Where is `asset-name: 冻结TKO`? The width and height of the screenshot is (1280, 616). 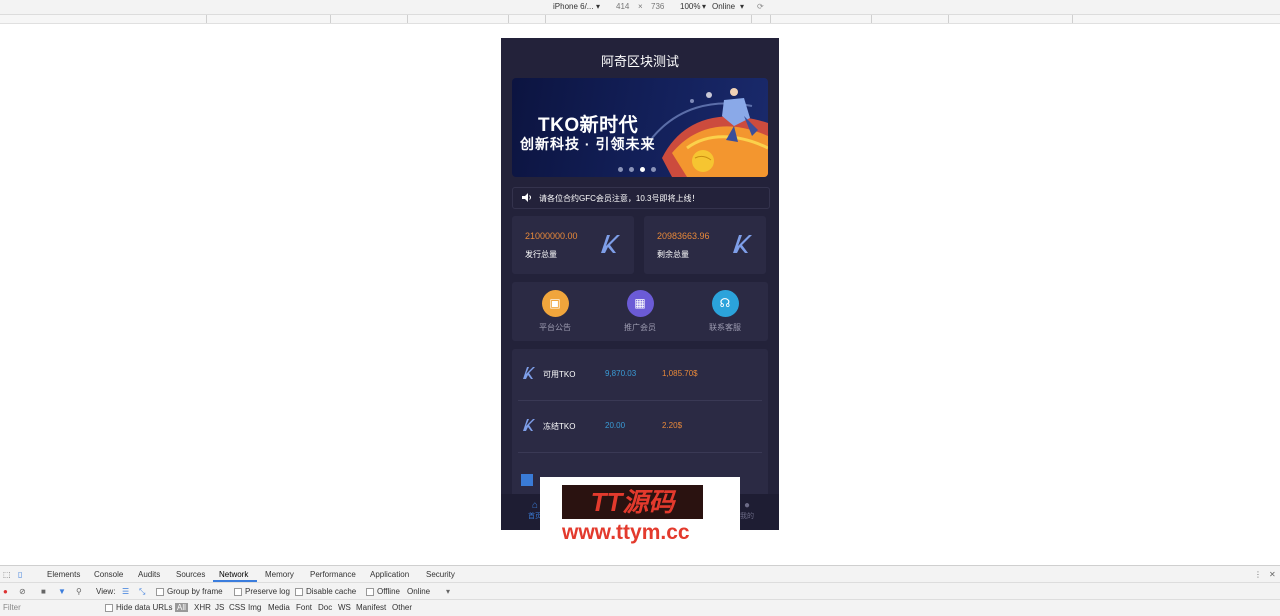 asset-name: 冻结TKO is located at coordinates (559, 426).